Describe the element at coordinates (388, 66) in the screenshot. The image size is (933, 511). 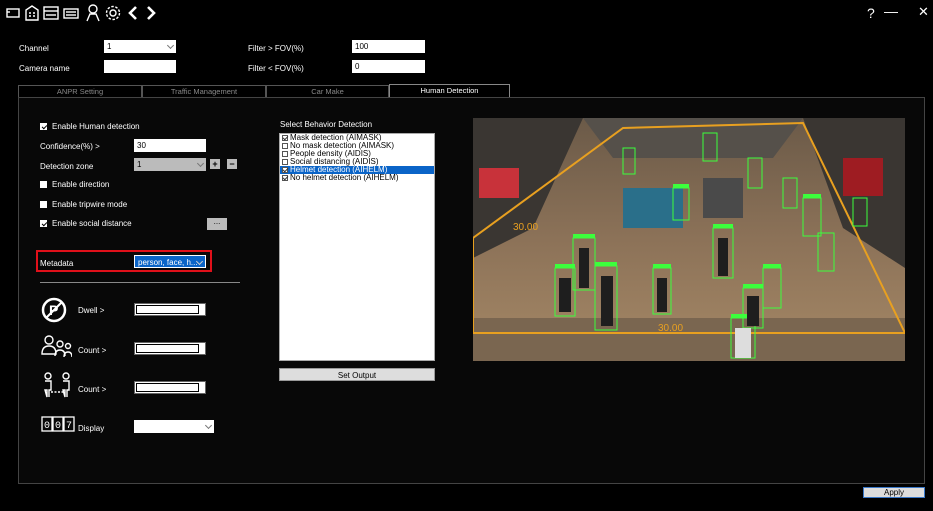
I see `fov-lt-input: 0` at that location.